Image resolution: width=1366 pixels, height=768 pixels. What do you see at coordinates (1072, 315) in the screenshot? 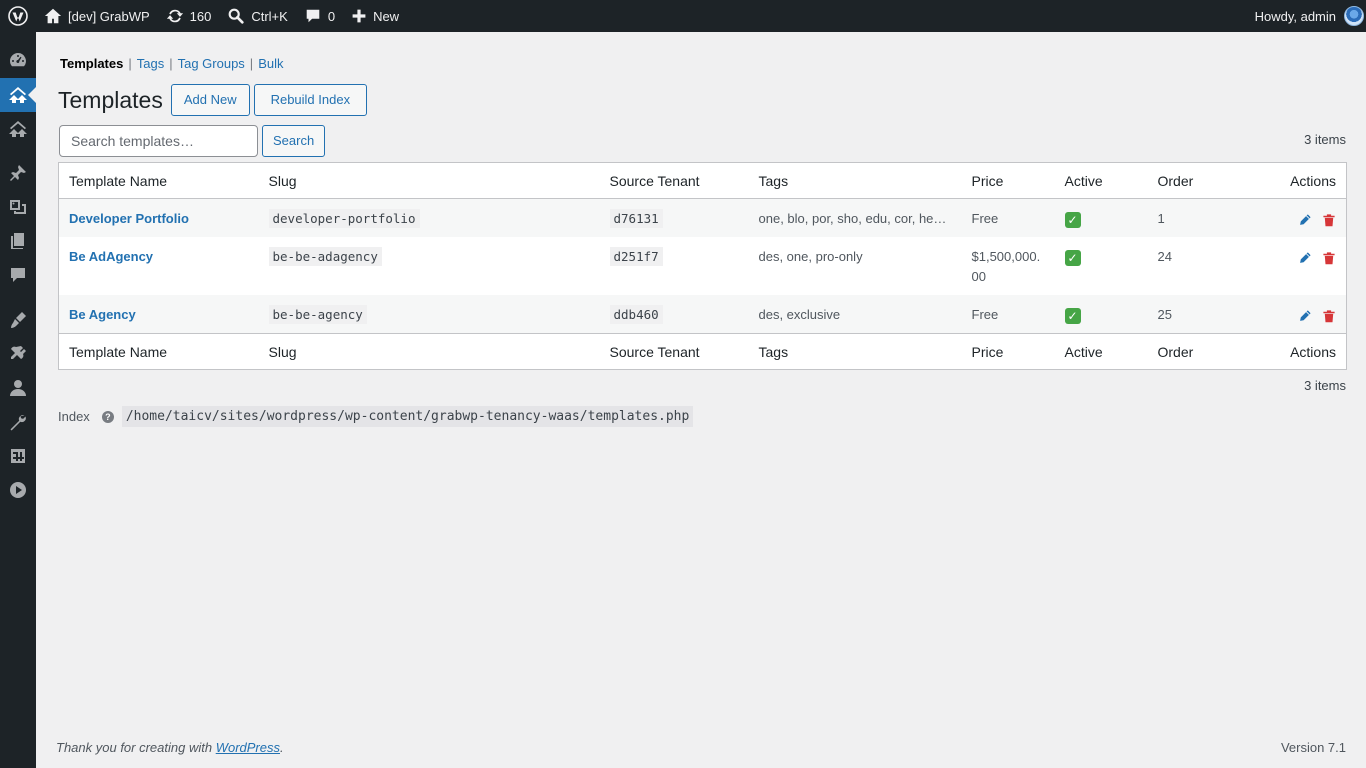
I see `active-check-icon: ✓` at bounding box center [1072, 315].